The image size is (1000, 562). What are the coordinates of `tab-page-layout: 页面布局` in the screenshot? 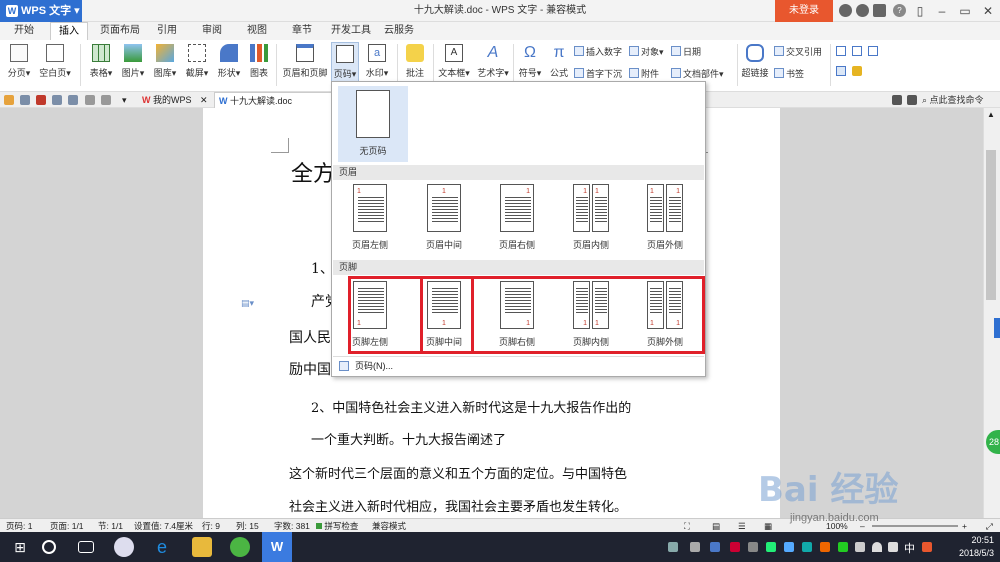 It's located at (120, 31).